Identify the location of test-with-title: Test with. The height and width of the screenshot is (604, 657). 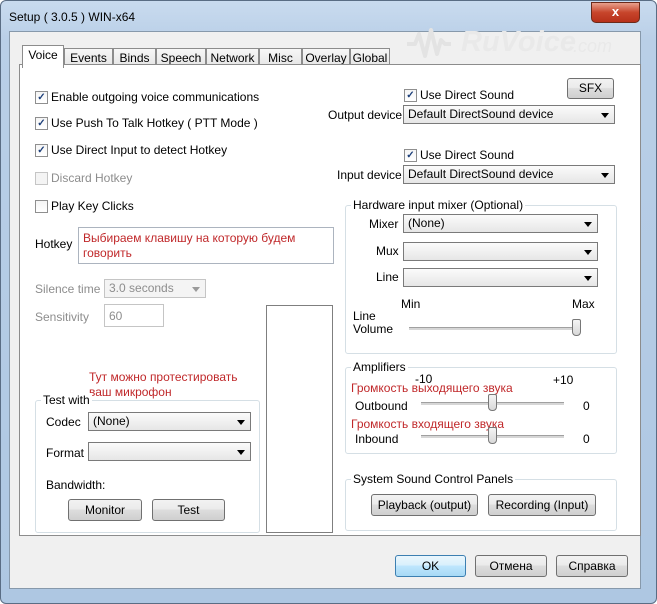
(66, 400).